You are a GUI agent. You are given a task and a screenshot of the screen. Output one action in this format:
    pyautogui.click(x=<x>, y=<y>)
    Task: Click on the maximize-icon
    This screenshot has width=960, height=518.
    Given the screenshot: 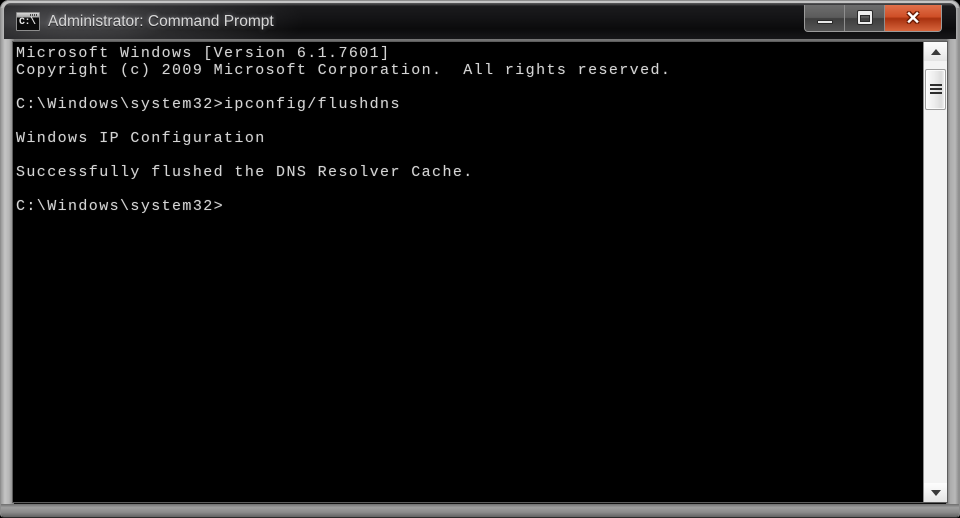 What is the action you would take?
    pyautogui.click(x=864, y=17)
    